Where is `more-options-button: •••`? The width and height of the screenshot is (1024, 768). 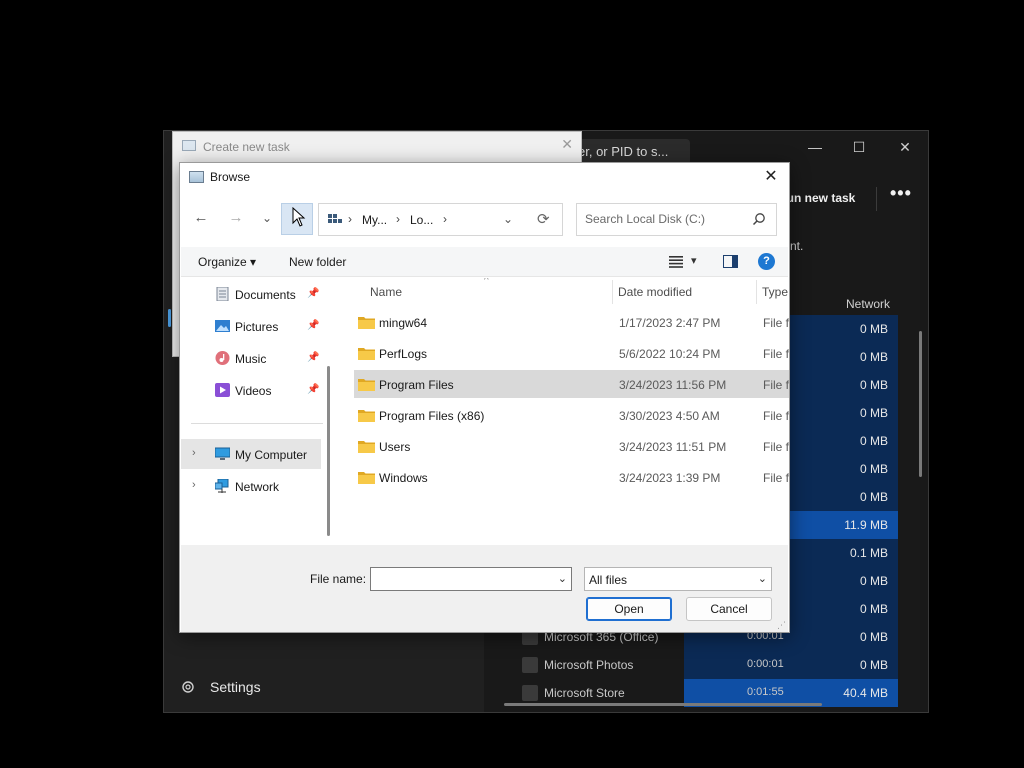 more-options-button: ••• is located at coordinates (901, 193).